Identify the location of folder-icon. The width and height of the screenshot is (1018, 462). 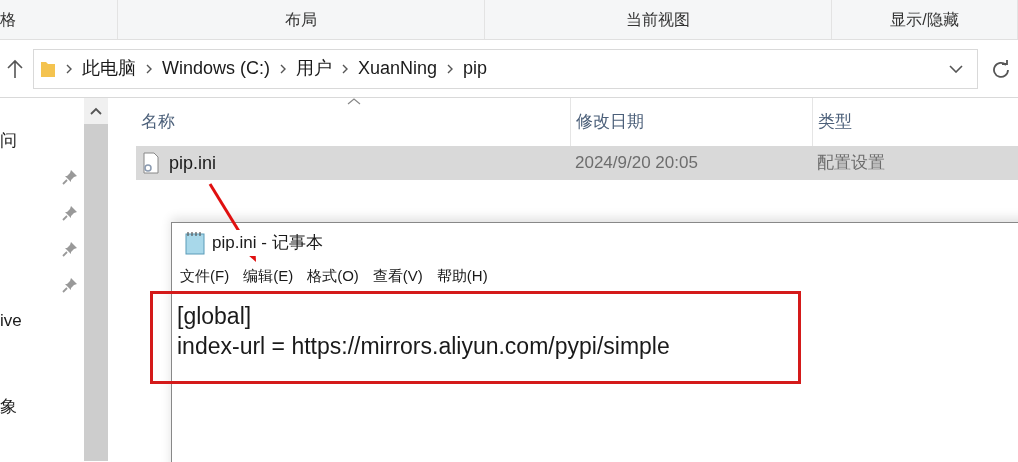
(48, 68).